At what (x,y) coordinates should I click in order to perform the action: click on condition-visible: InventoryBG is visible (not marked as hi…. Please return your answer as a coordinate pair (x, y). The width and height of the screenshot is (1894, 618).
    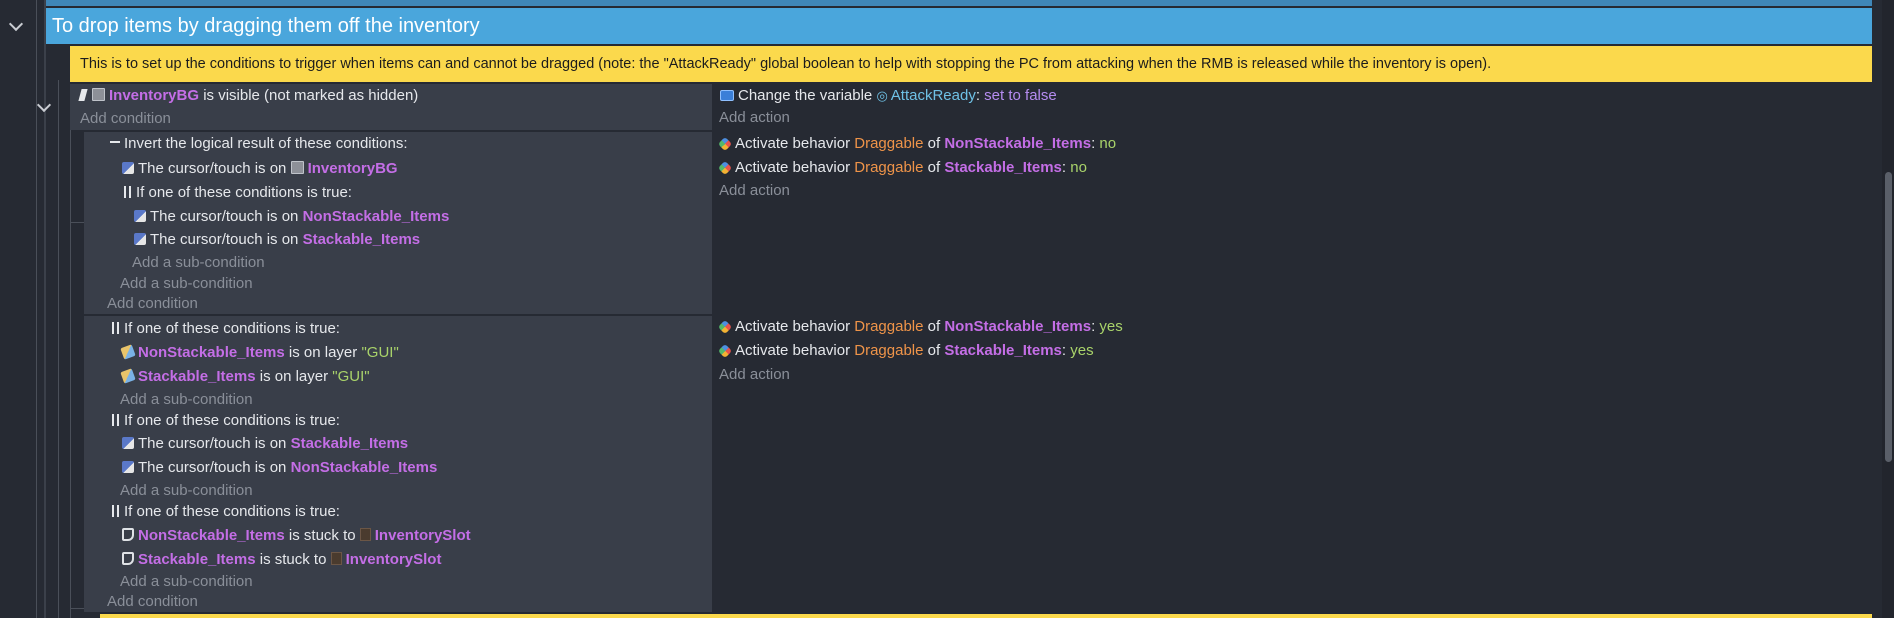
    Looking at the image, I should click on (248, 96).